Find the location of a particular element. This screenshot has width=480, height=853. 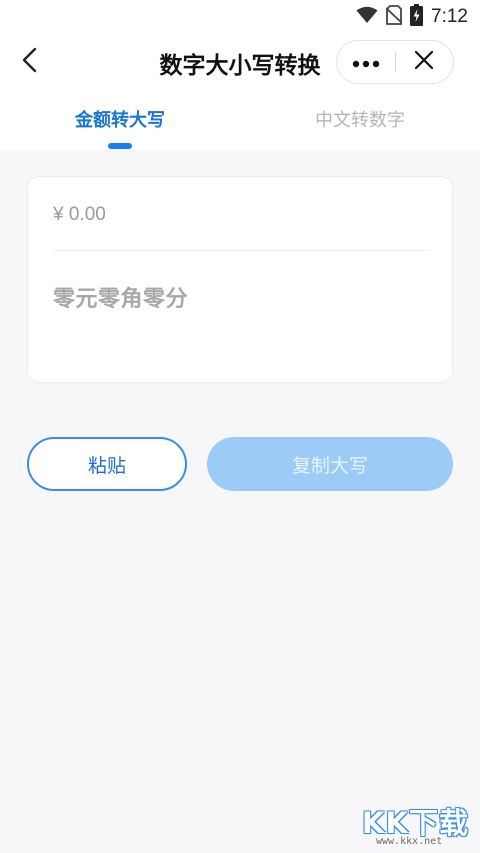

close-button is located at coordinates (424, 62).